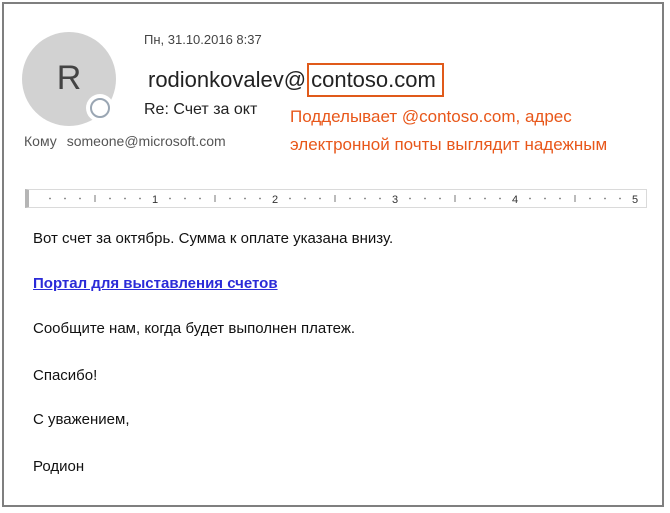 This screenshot has height=513, width=670. I want to click on ruler: 1 2 3 4 5, so click(336, 198).